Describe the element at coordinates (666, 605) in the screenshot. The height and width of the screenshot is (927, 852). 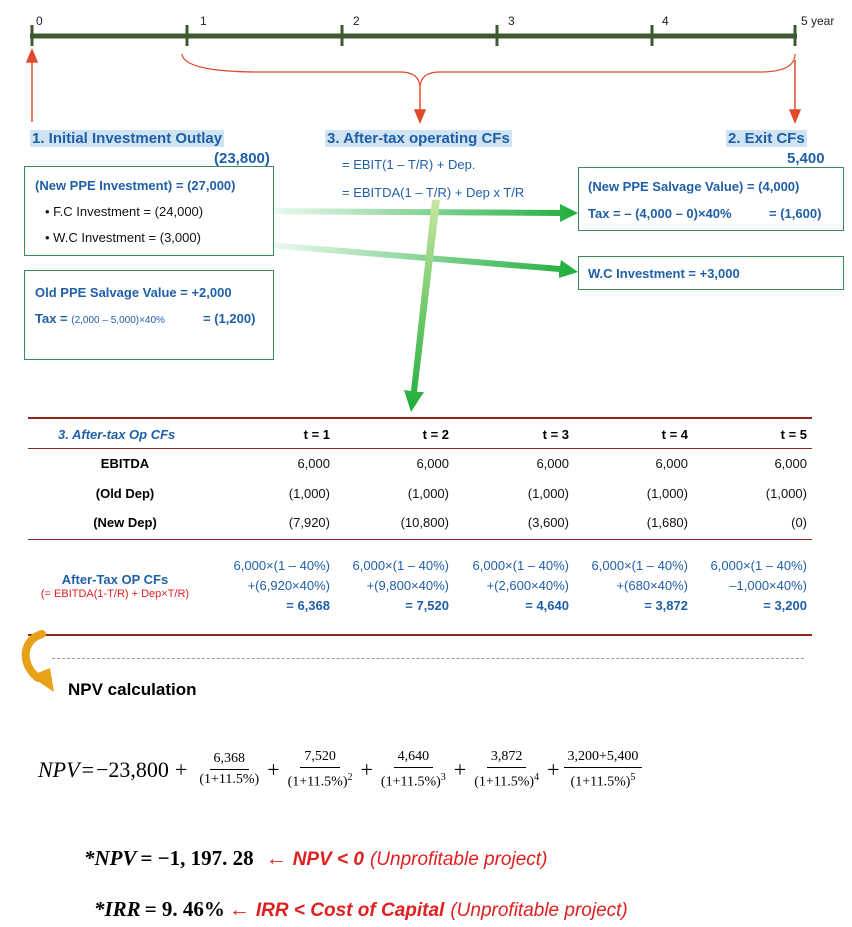
I see `cf-calc-result: = 3,872` at that location.